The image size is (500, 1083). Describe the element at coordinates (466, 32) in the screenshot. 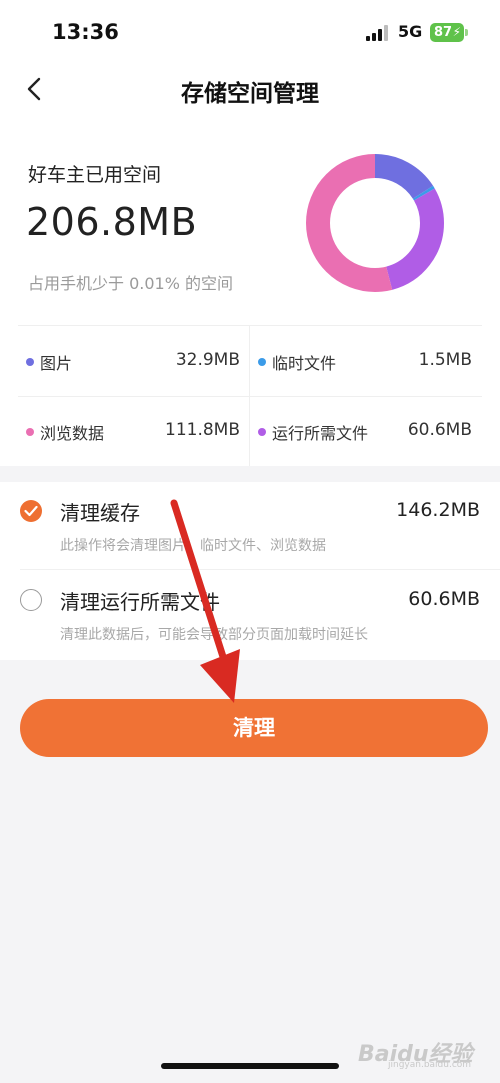

I see `battery-tip` at that location.